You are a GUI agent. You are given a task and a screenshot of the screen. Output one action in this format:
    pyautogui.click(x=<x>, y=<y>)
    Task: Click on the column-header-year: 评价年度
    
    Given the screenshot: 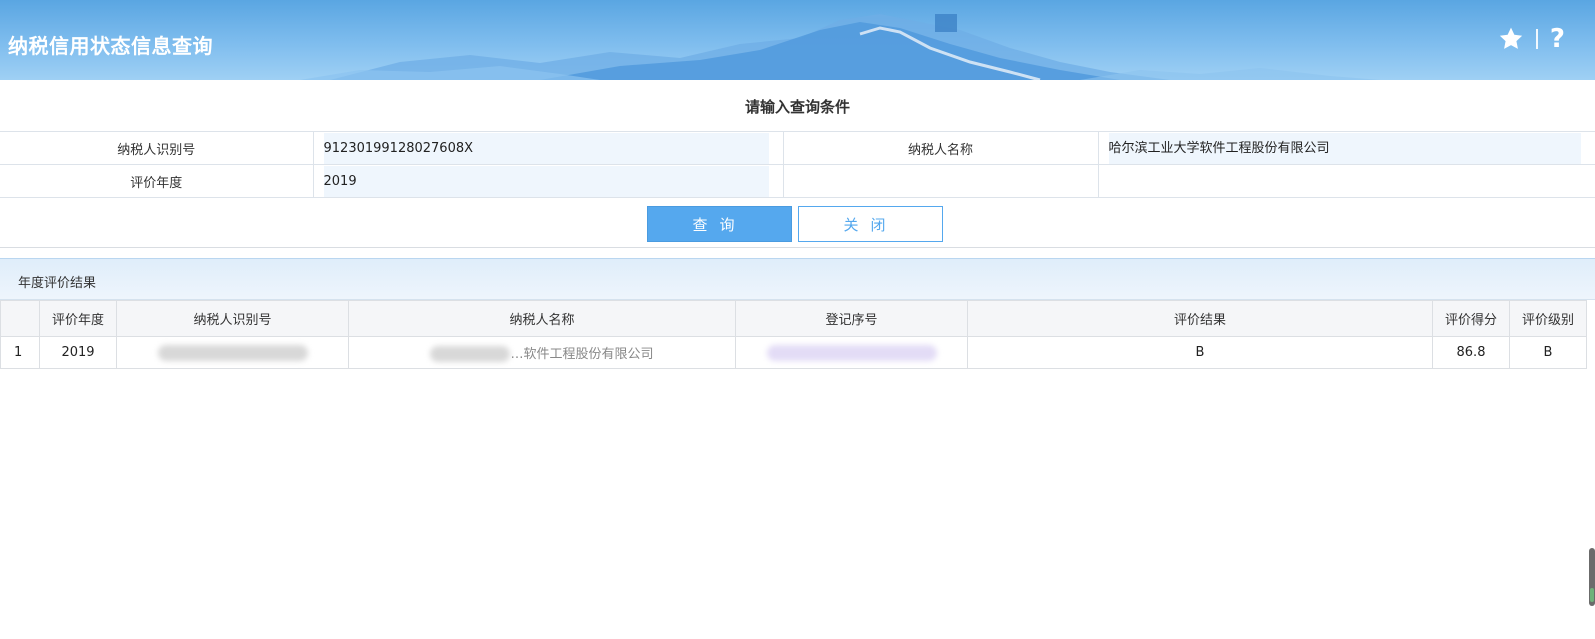 What is the action you would take?
    pyautogui.click(x=78, y=318)
    